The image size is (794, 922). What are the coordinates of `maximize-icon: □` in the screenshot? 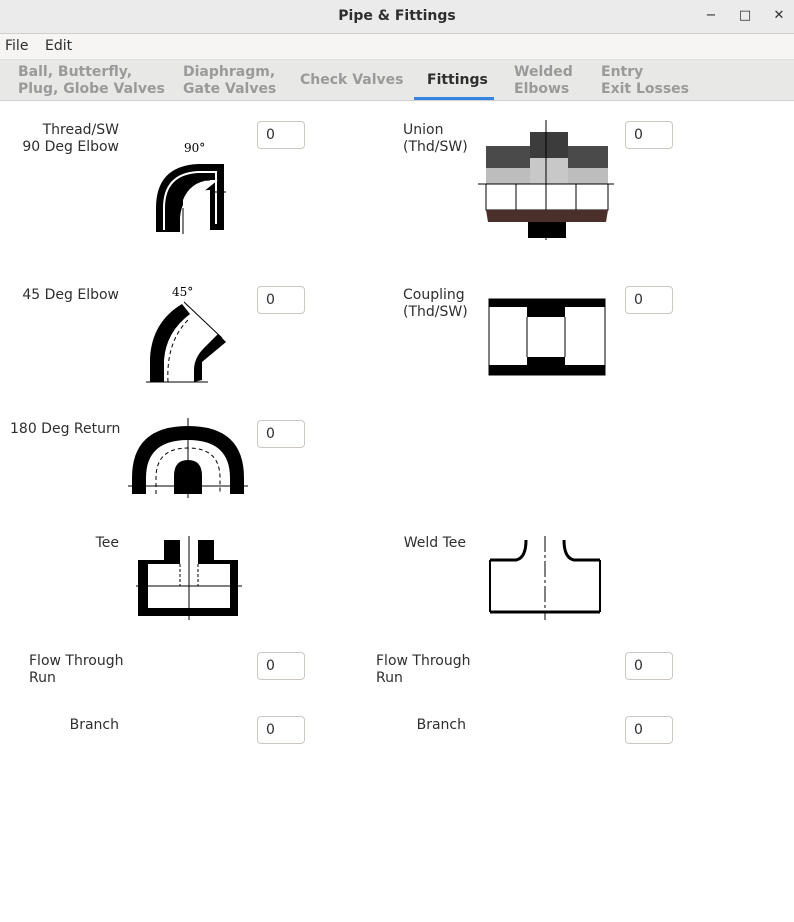 It's located at (745, 16).